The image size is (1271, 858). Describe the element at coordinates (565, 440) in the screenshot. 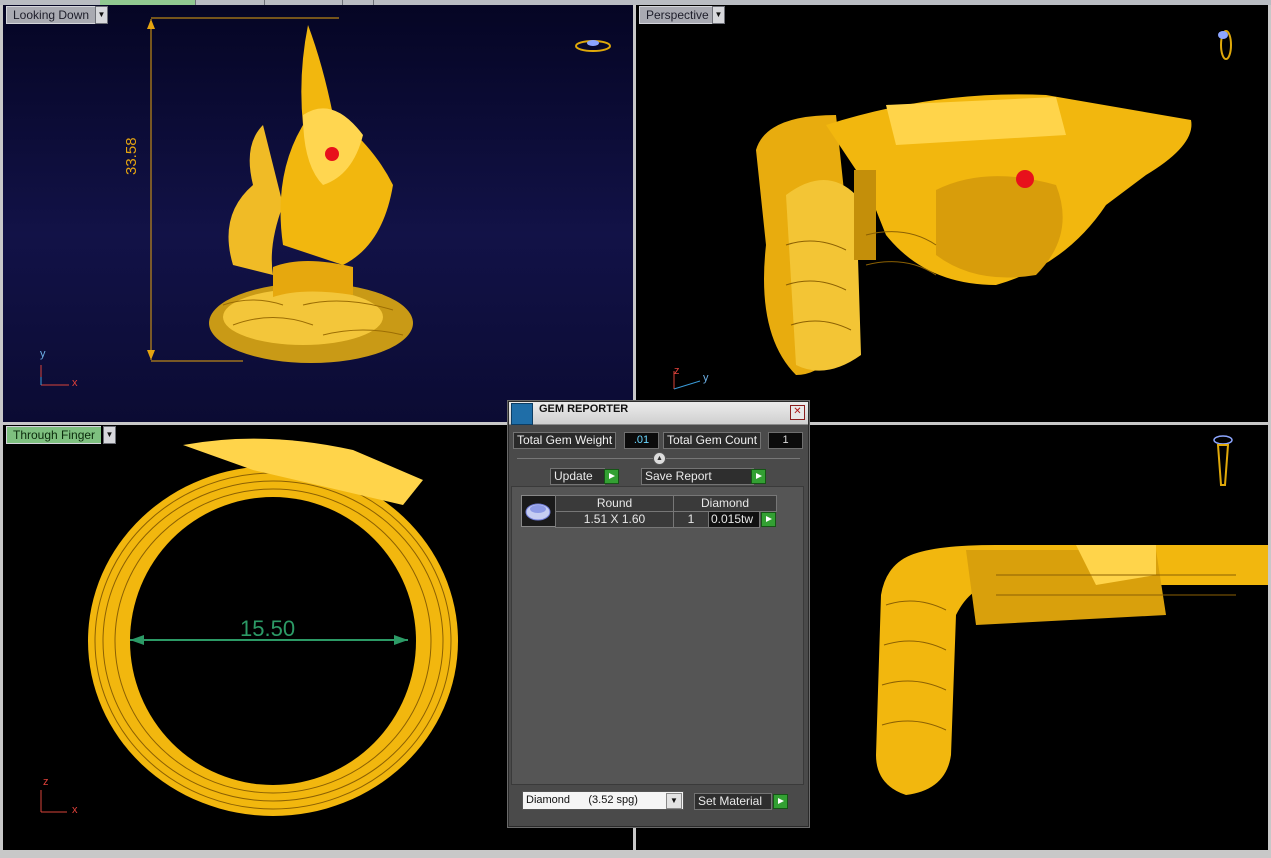

I see `total-gem-weight-label: Total Gem Weight` at that location.